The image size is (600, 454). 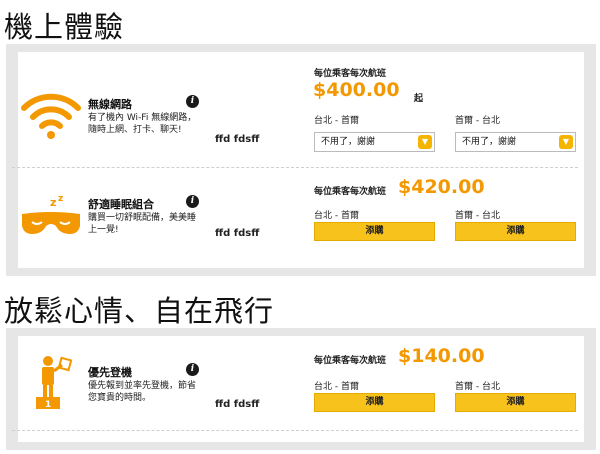 I want to click on svg-text: 1, so click(x=48, y=405).